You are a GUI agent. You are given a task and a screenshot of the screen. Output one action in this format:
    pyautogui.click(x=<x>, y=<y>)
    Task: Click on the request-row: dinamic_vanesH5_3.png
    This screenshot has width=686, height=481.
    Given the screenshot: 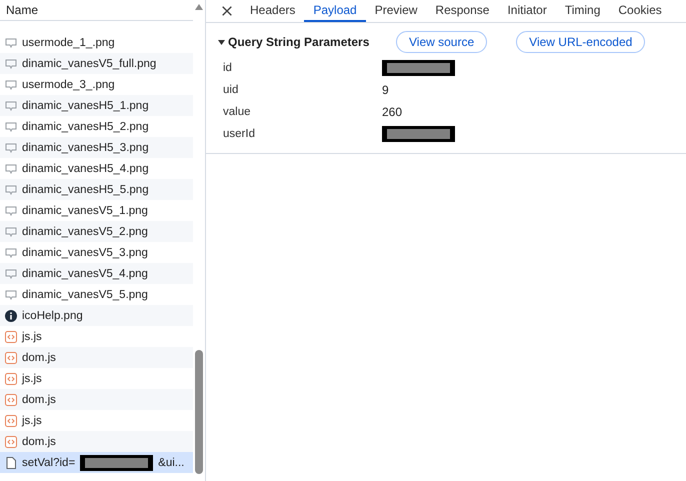 What is the action you would take?
    pyautogui.click(x=96, y=147)
    